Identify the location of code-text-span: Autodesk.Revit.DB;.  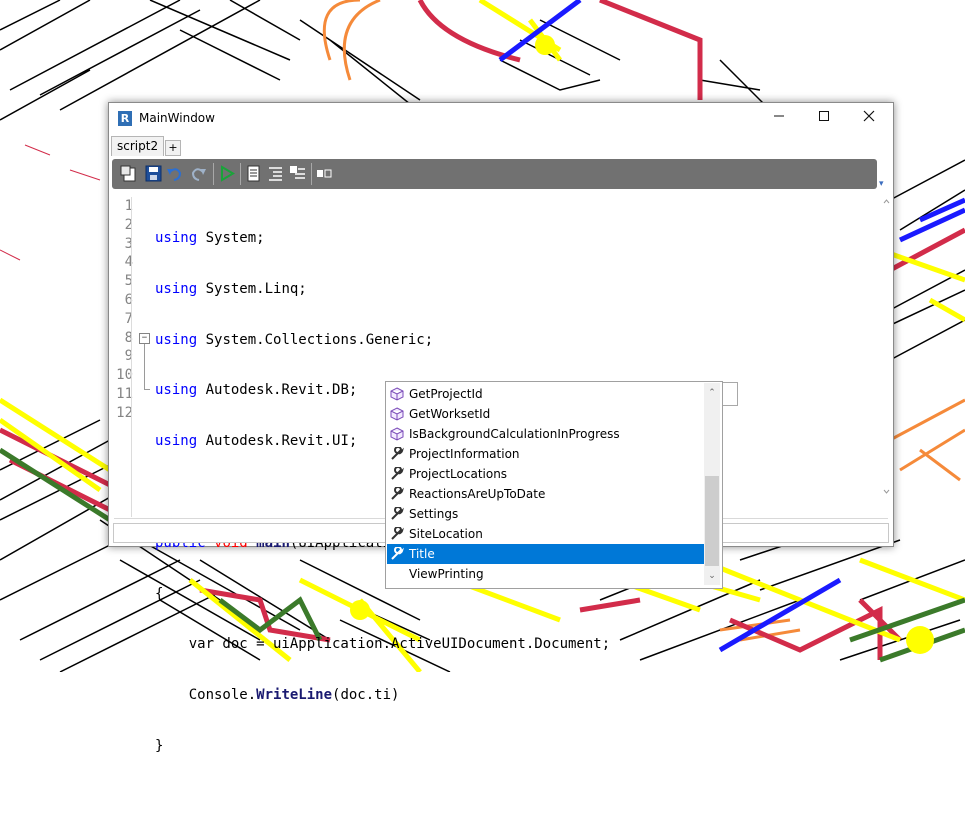
(277, 390).